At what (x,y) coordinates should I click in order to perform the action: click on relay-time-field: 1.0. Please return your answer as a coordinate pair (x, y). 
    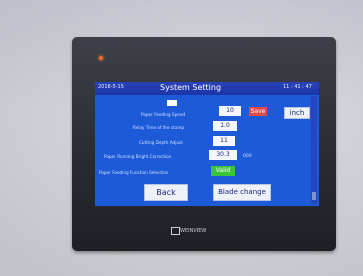
    Looking at the image, I should click on (225, 126).